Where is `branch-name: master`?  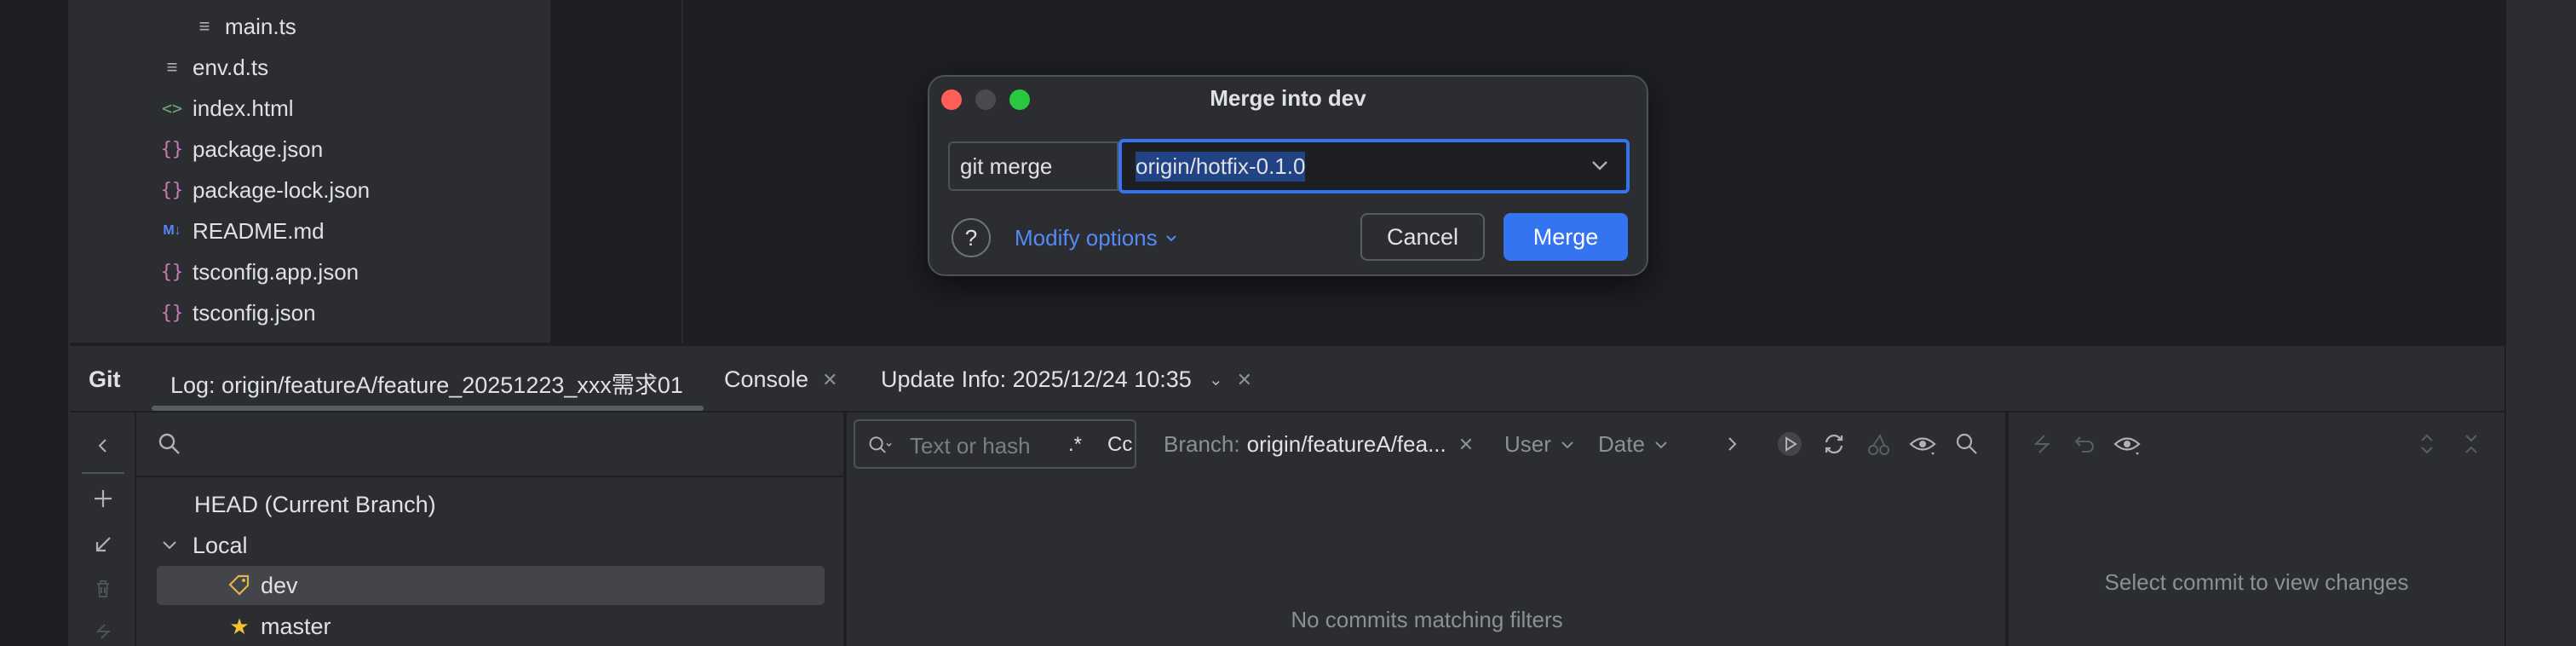 branch-name: master is located at coordinates (296, 627).